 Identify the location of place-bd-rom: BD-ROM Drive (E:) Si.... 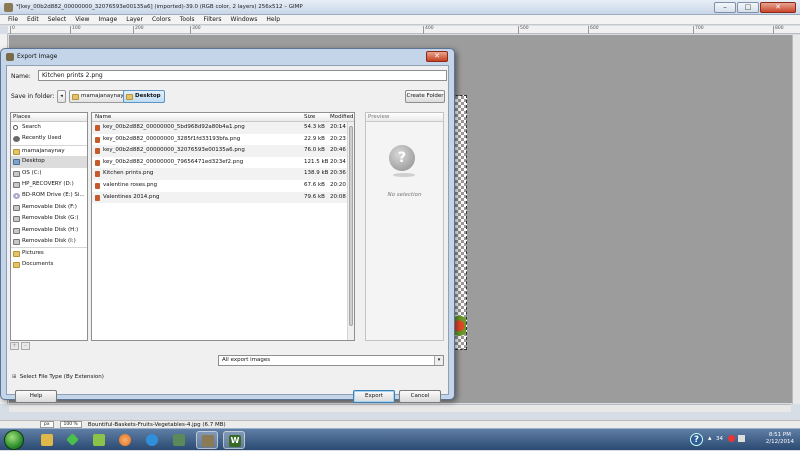
(49, 195).